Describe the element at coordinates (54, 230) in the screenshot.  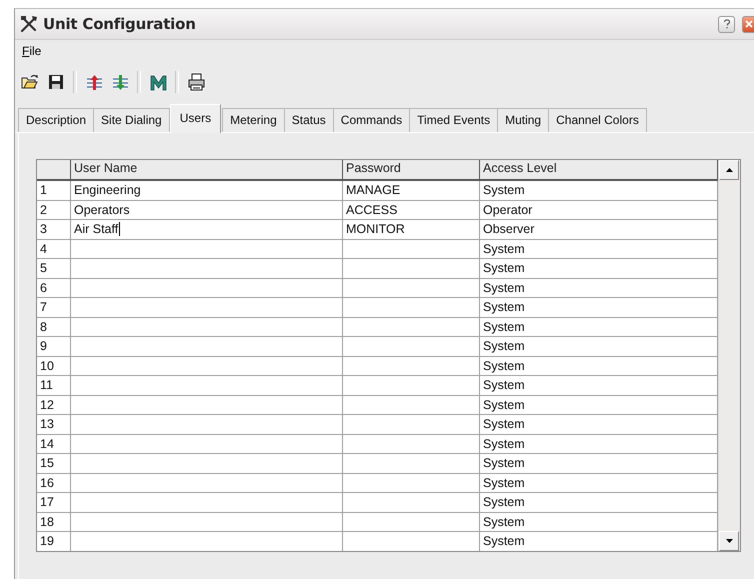
I see `row-number: 3` at that location.